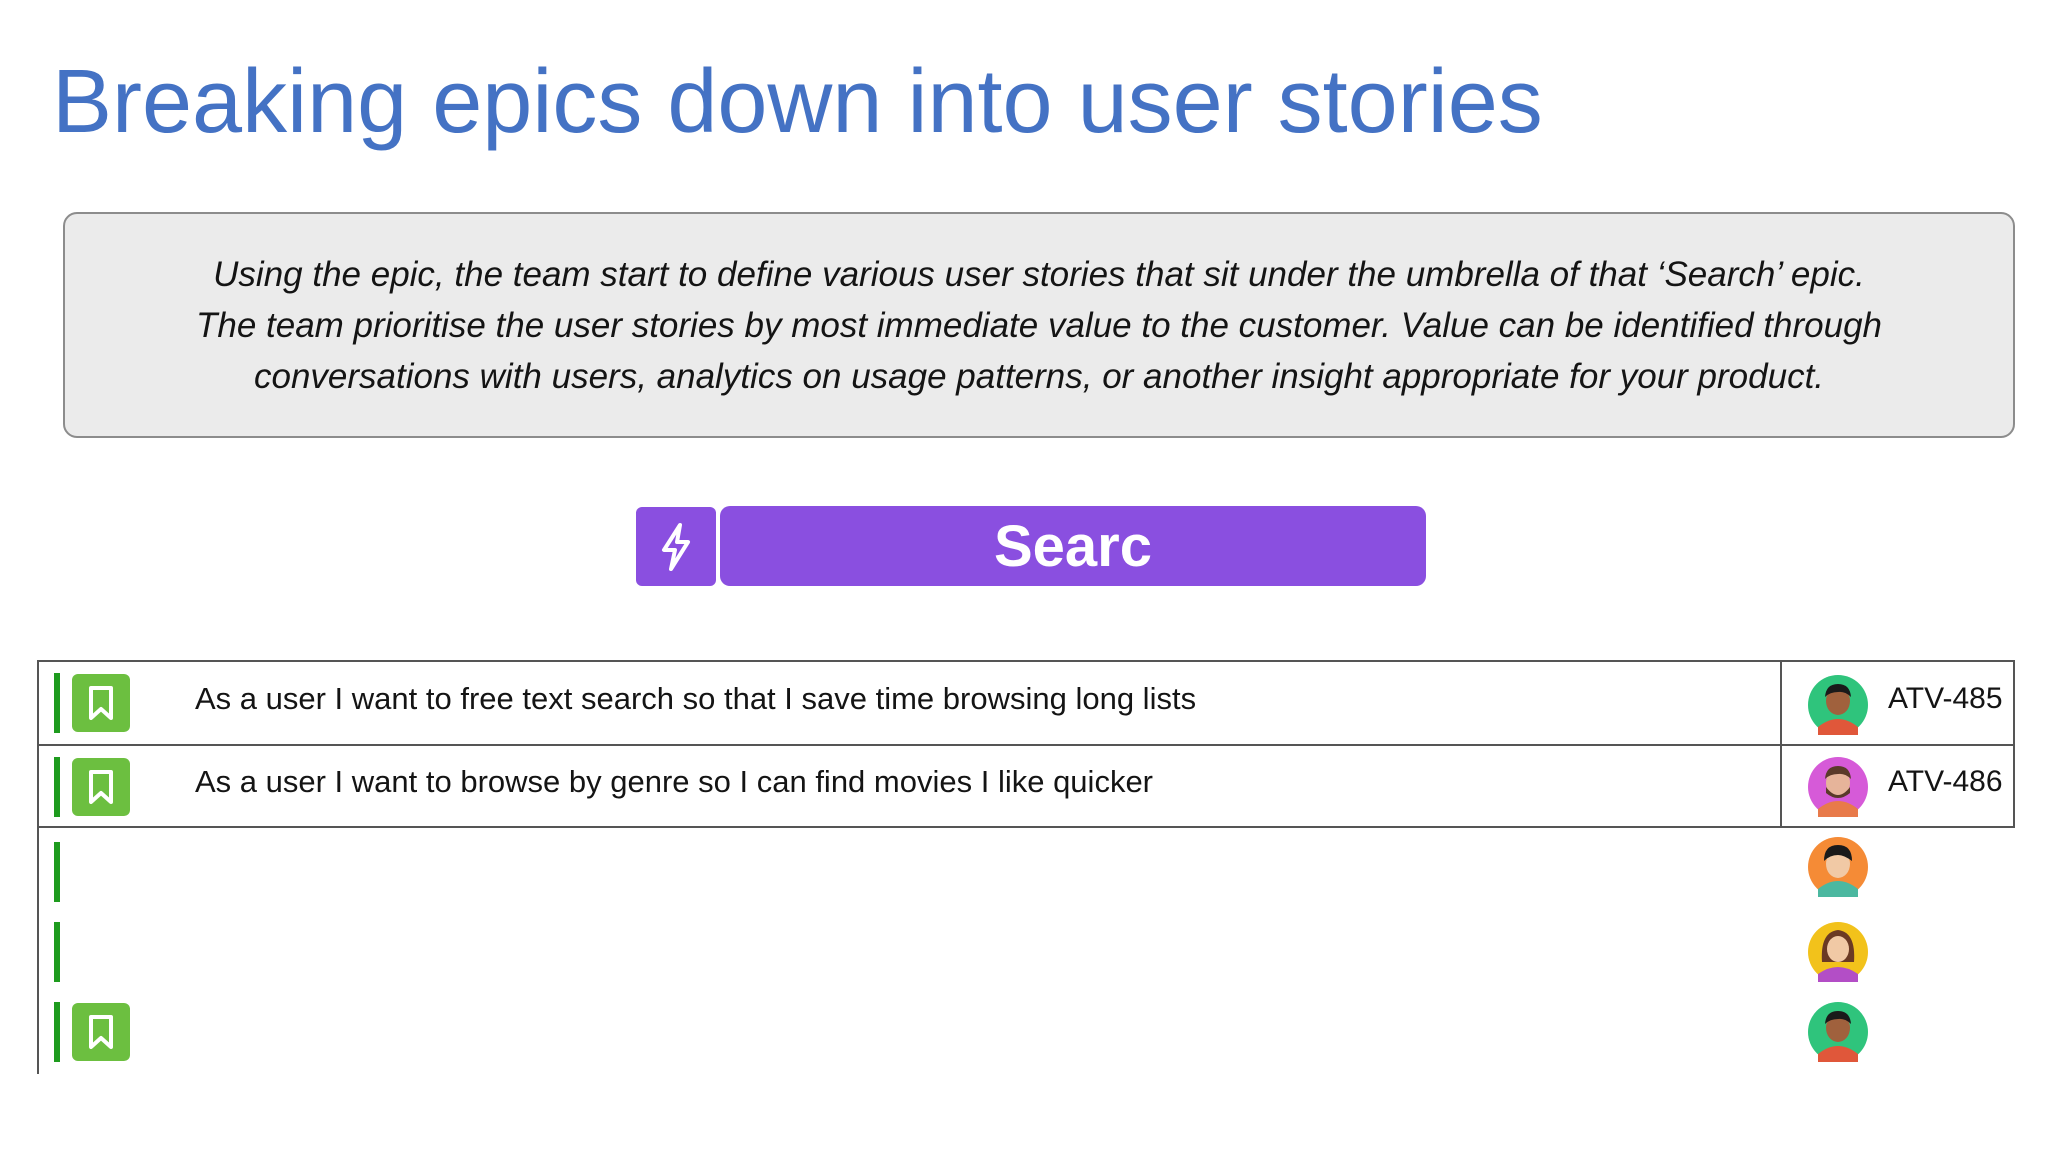 The image size is (2048, 1152). What do you see at coordinates (1945, 782) in the screenshot?
I see `ticket-id: ATV-486` at bounding box center [1945, 782].